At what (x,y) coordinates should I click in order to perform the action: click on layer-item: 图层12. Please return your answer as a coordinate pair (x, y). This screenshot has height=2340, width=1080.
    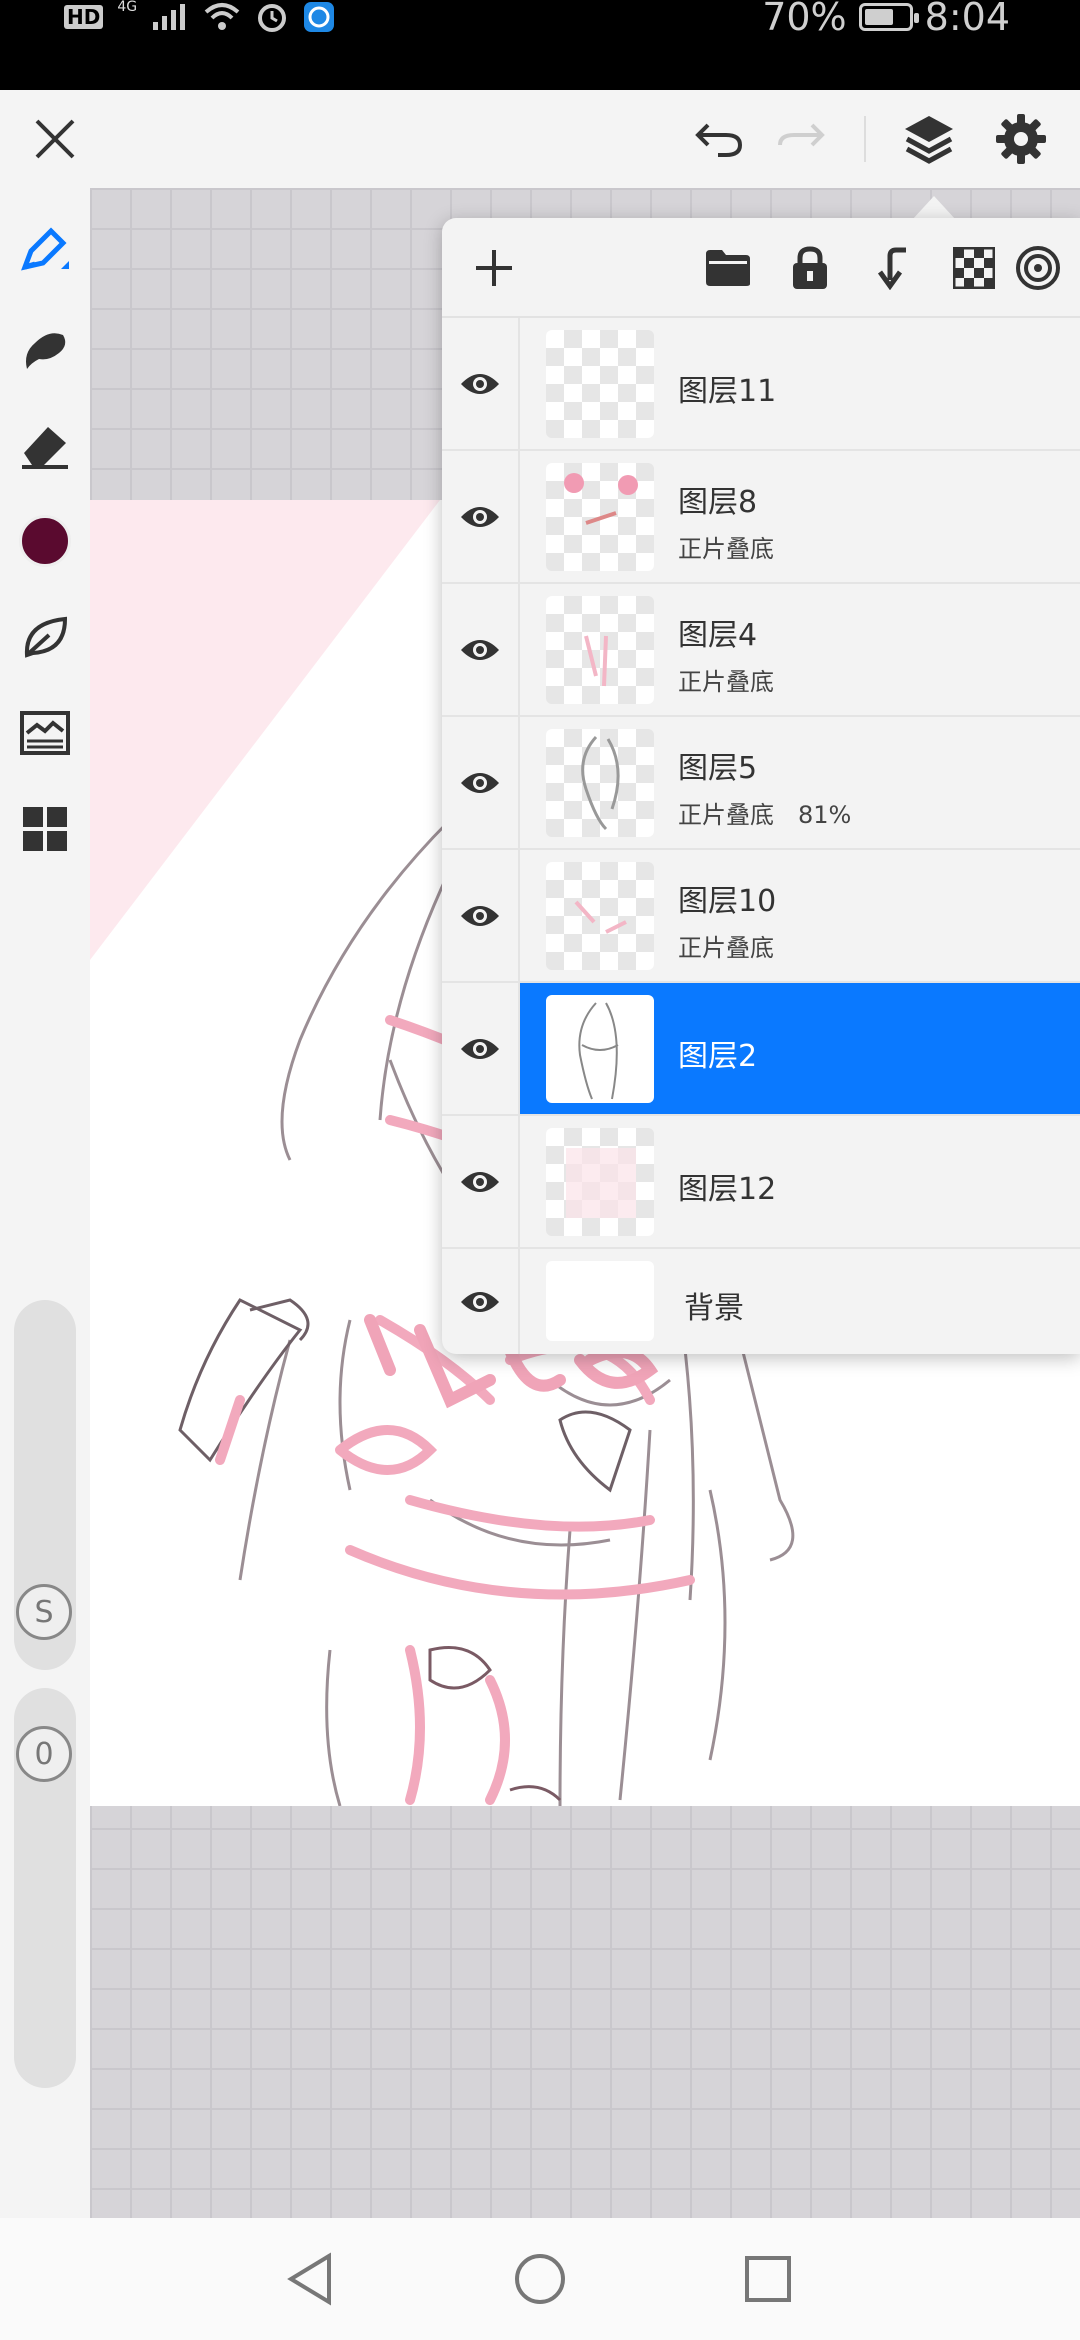
    Looking at the image, I should click on (800, 1181).